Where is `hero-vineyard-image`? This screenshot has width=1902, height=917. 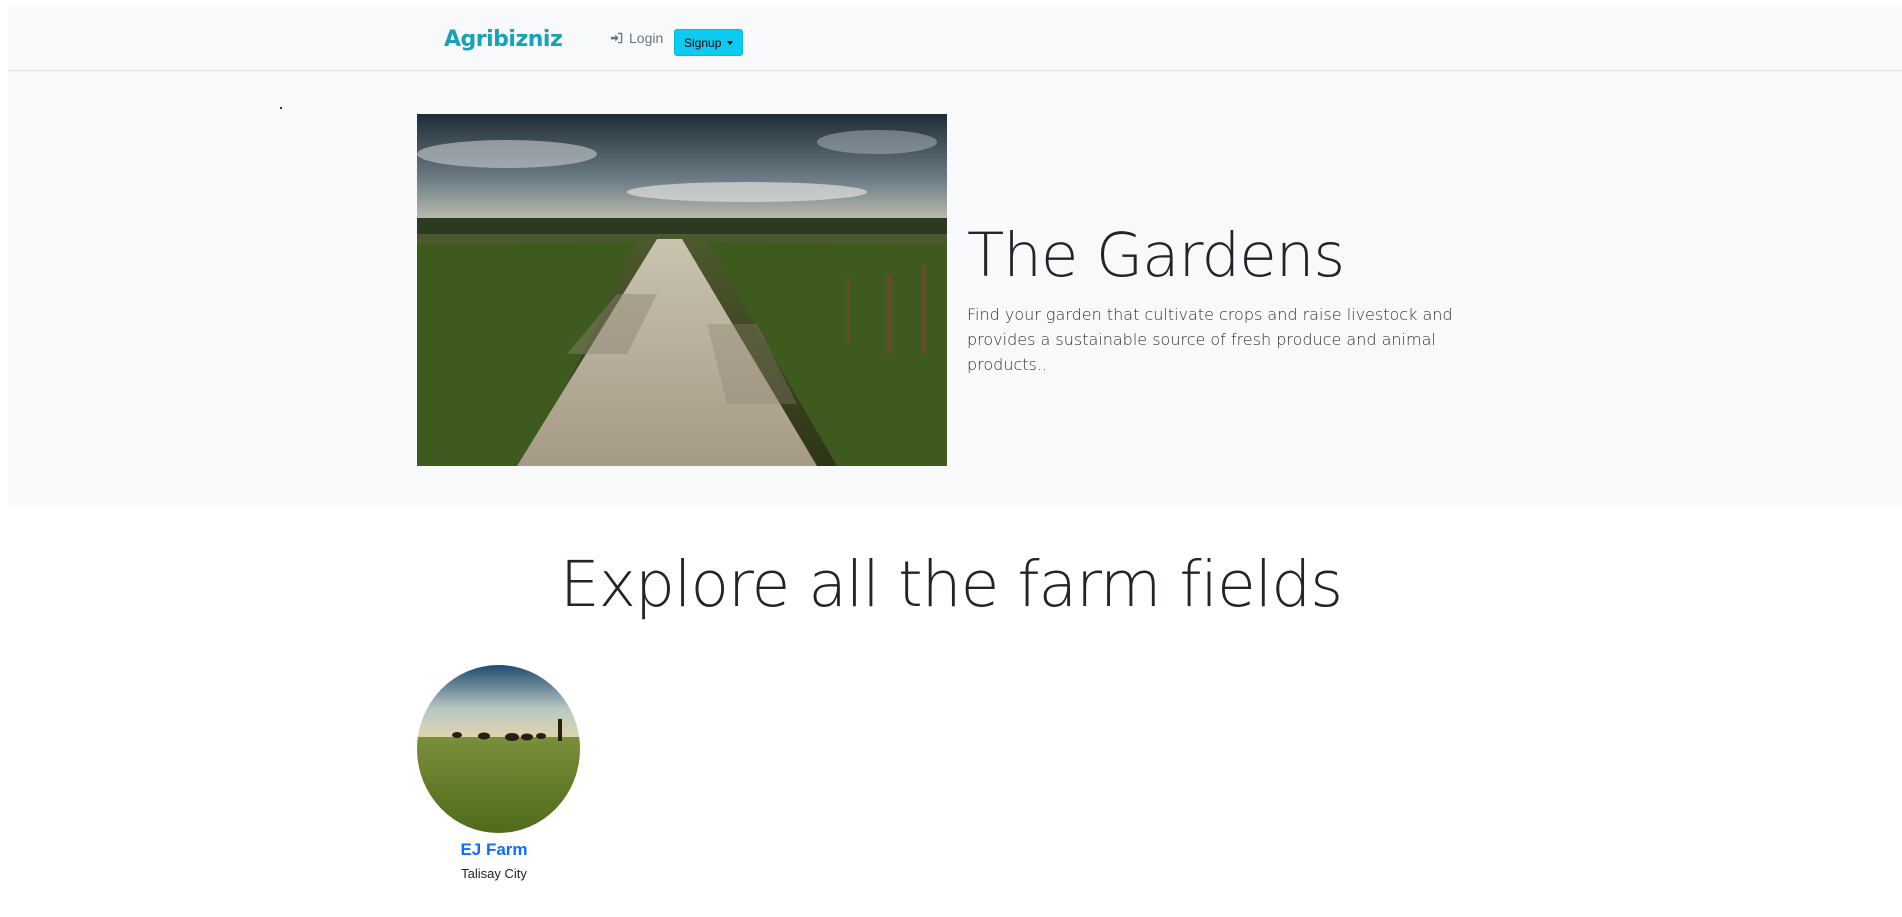 hero-vineyard-image is located at coordinates (682, 290).